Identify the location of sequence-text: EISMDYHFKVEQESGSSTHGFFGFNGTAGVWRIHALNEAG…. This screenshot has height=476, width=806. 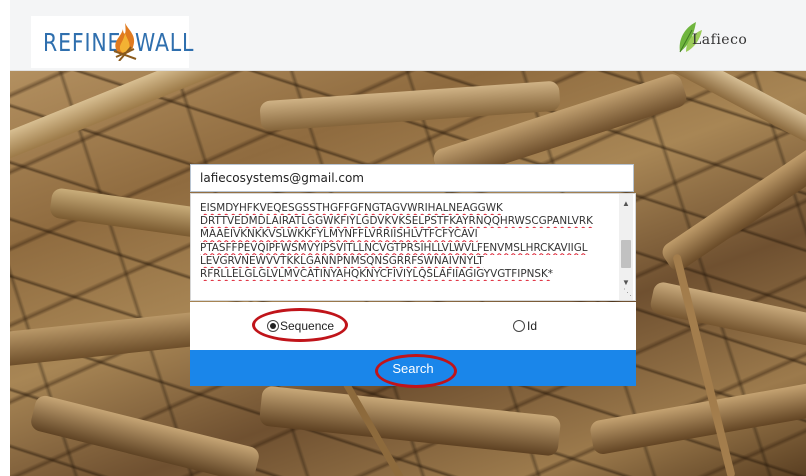
(407, 241).